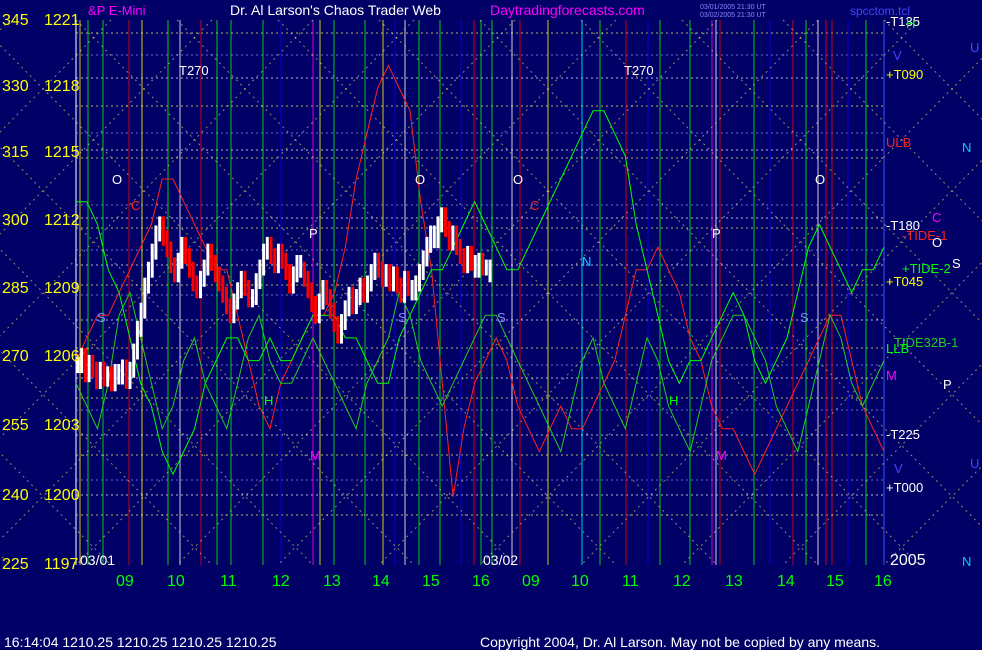  What do you see at coordinates (140, 642) in the screenshot?
I see `quote-line: 16:14:04 1210.25 1210.25 1210.25 1210.25` at bounding box center [140, 642].